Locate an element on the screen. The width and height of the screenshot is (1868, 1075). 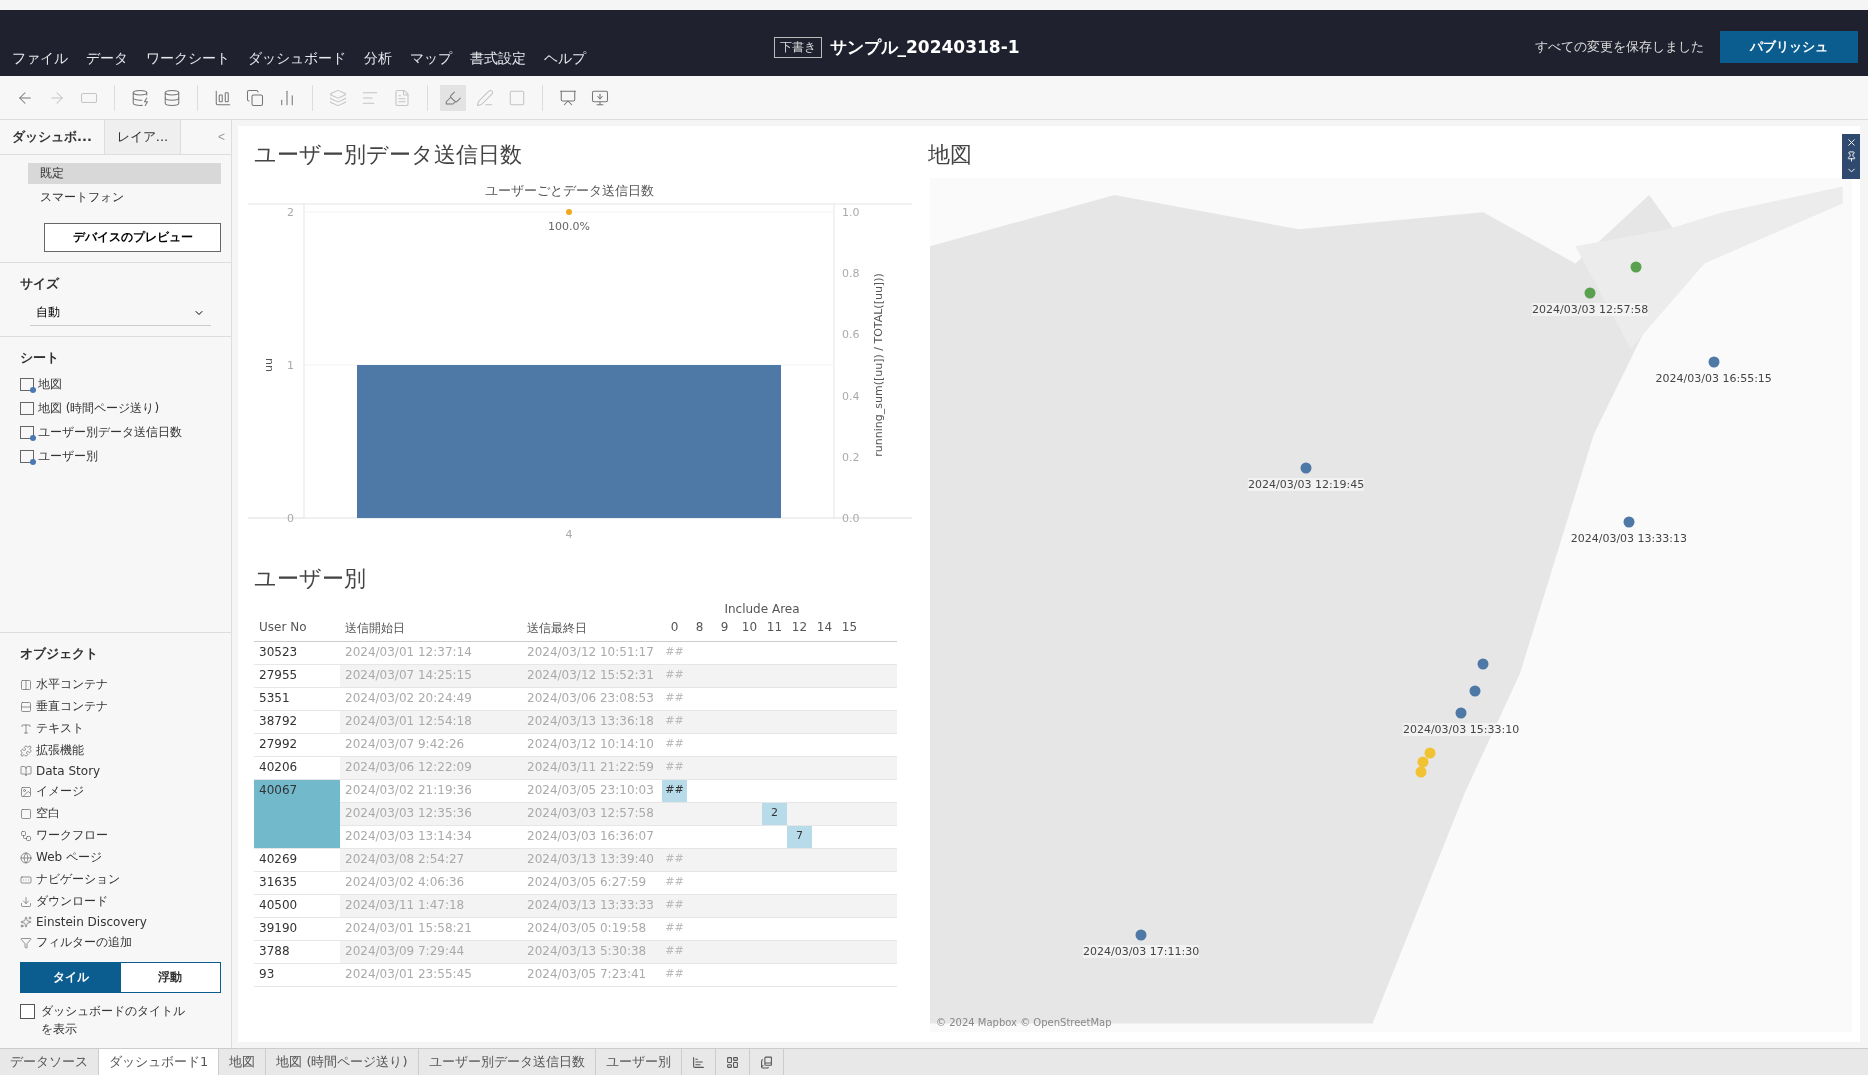
column-header: 9 is located at coordinates (724, 628).